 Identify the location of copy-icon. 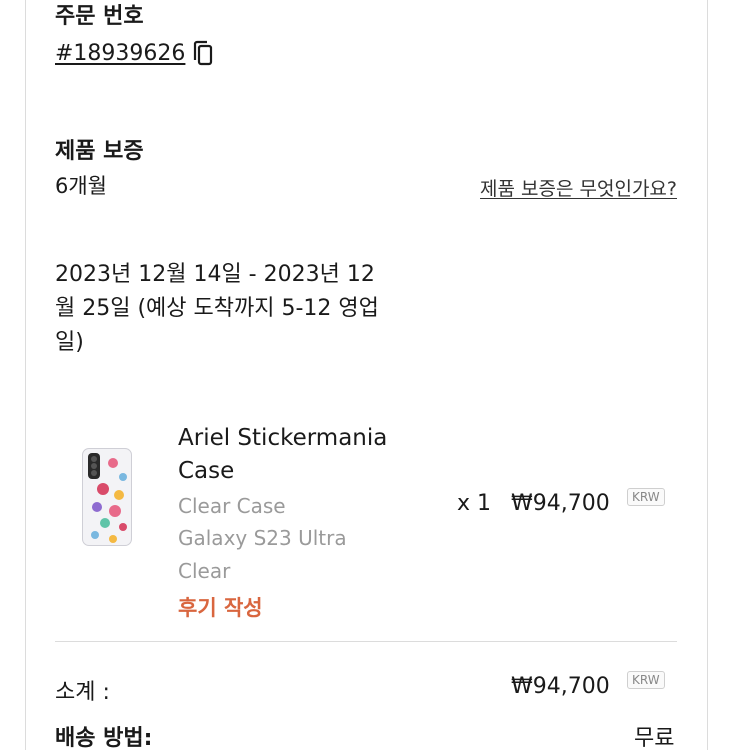
(203, 53).